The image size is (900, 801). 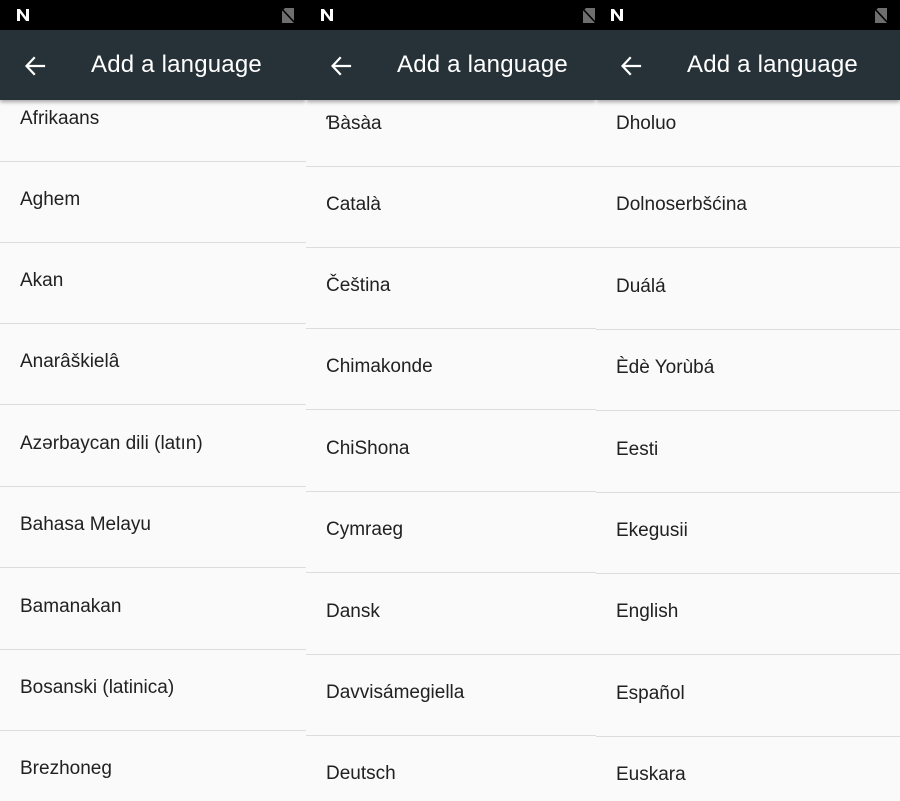 I want to click on language-label: Dansk, so click(x=353, y=611).